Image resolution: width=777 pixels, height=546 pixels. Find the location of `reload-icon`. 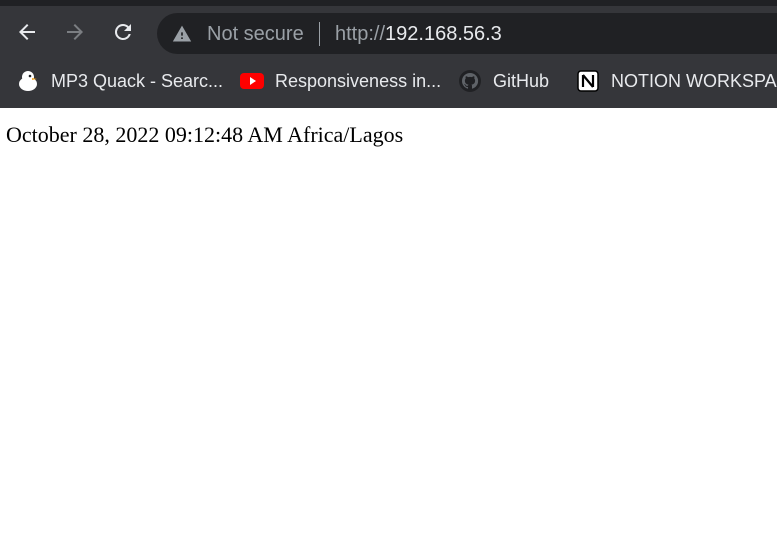

reload-icon is located at coordinates (122, 31).